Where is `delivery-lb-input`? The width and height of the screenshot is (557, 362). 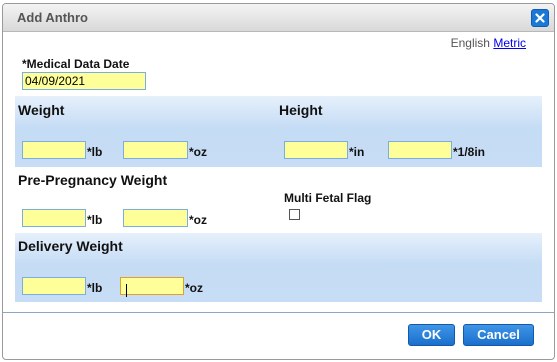
delivery-lb-input is located at coordinates (54, 286).